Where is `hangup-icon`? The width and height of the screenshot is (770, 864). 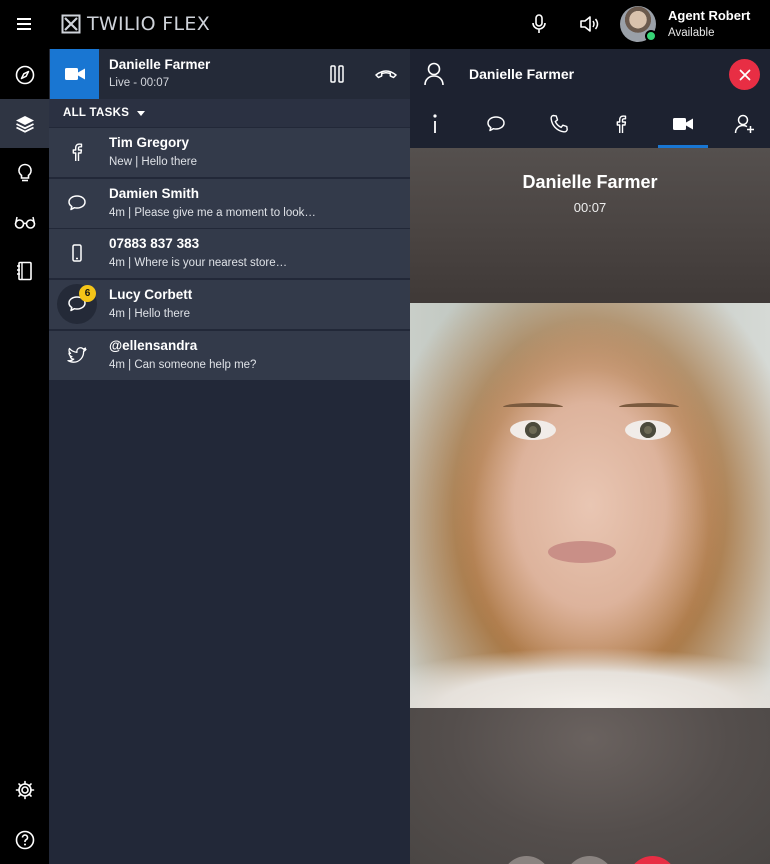
hangup-icon is located at coordinates (386, 74).